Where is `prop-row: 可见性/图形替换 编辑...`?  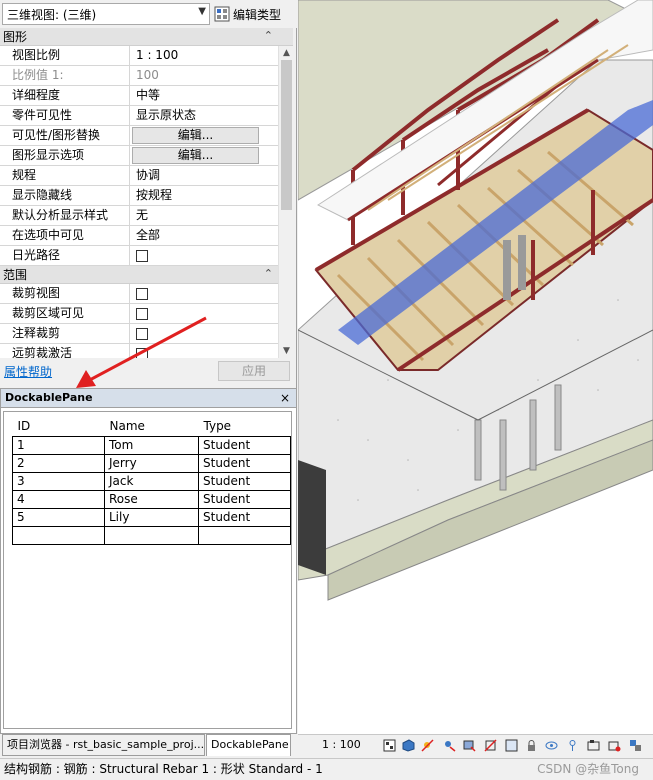 prop-row: 可见性/图形替换 编辑... is located at coordinates (146, 136).